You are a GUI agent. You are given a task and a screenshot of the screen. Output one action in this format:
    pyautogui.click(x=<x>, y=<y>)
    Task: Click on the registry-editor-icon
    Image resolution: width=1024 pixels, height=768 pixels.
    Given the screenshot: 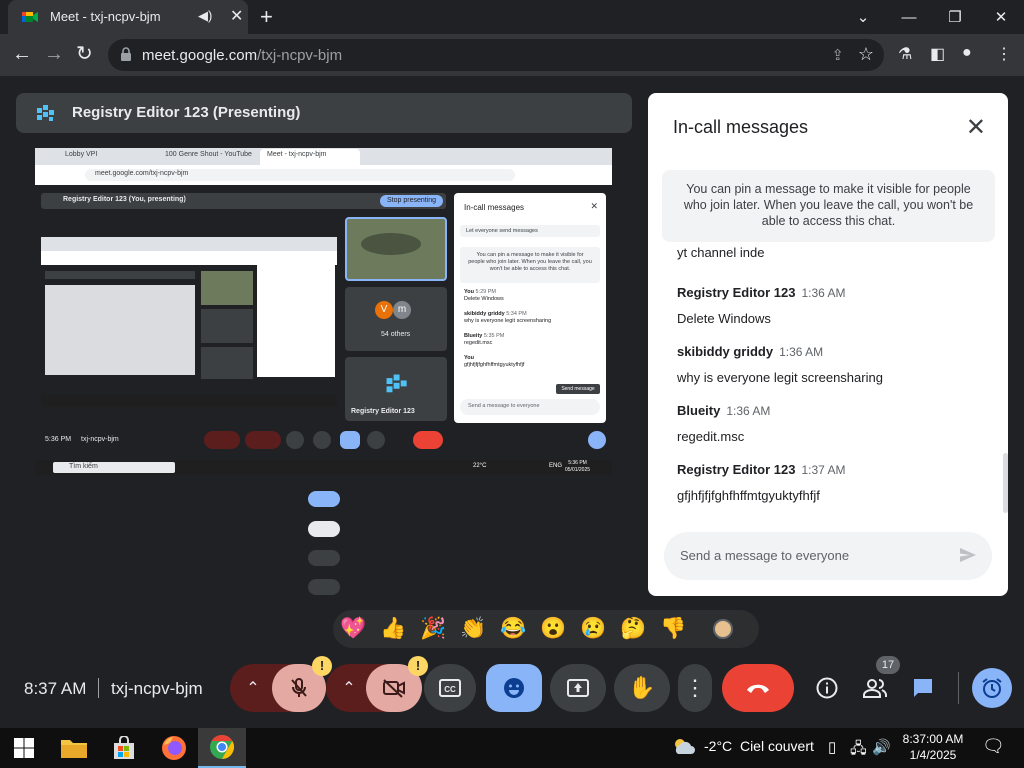 What is the action you would take?
    pyautogui.click(x=45, y=113)
    